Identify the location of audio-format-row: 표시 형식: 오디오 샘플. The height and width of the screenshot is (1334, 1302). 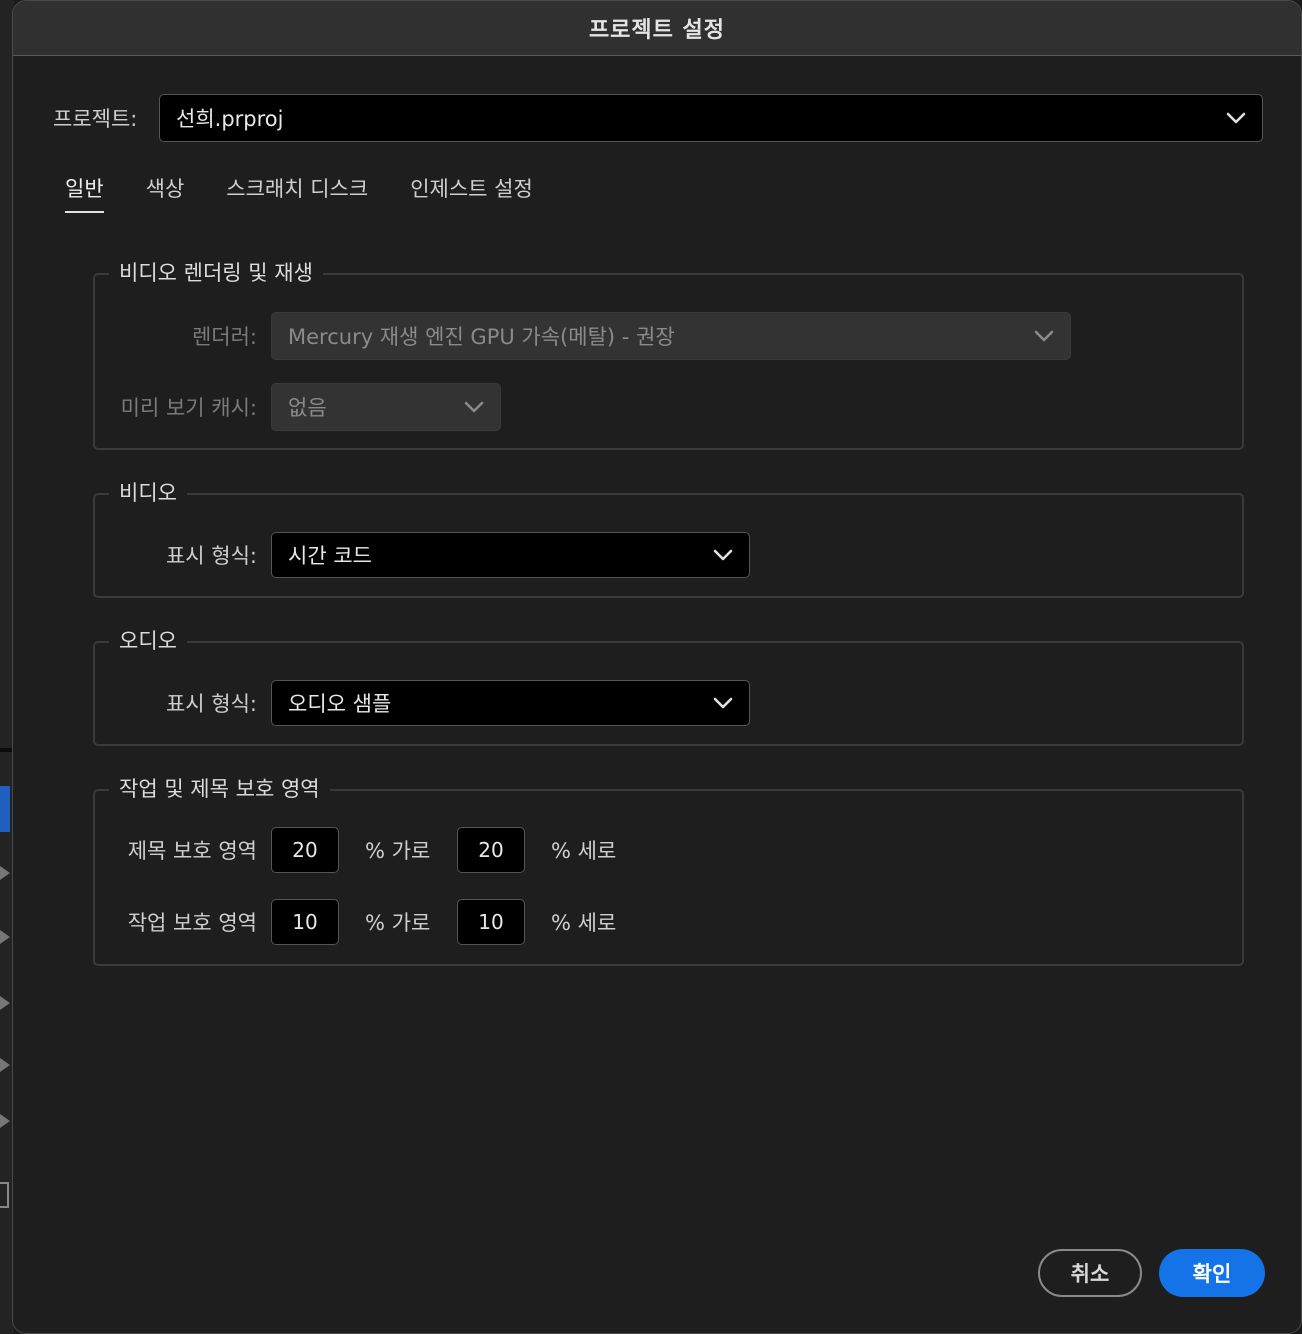
(422, 703).